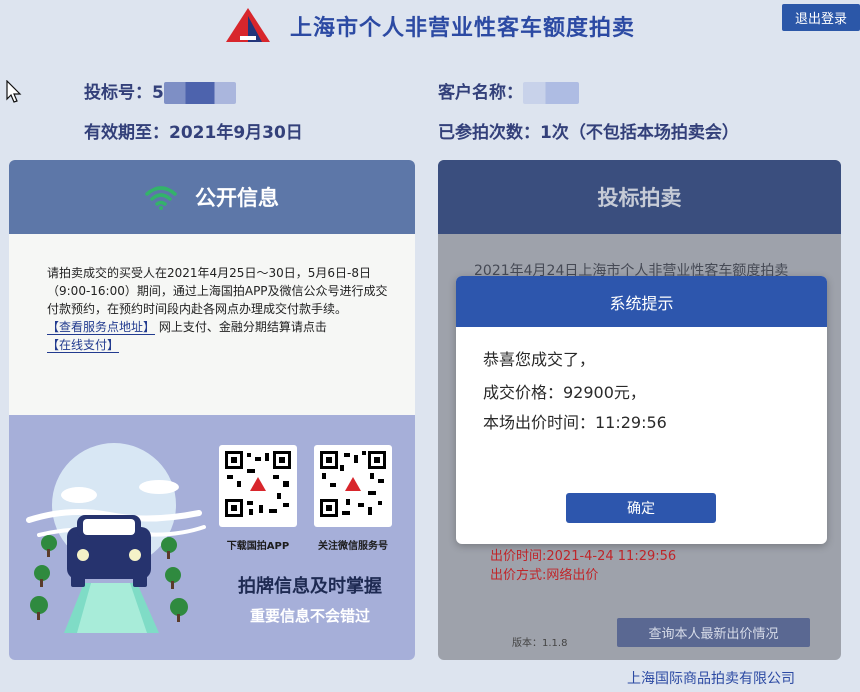  What do you see at coordinates (821, 17) in the screenshot?
I see `logout-button: 退出登录` at bounding box center [821, 17].